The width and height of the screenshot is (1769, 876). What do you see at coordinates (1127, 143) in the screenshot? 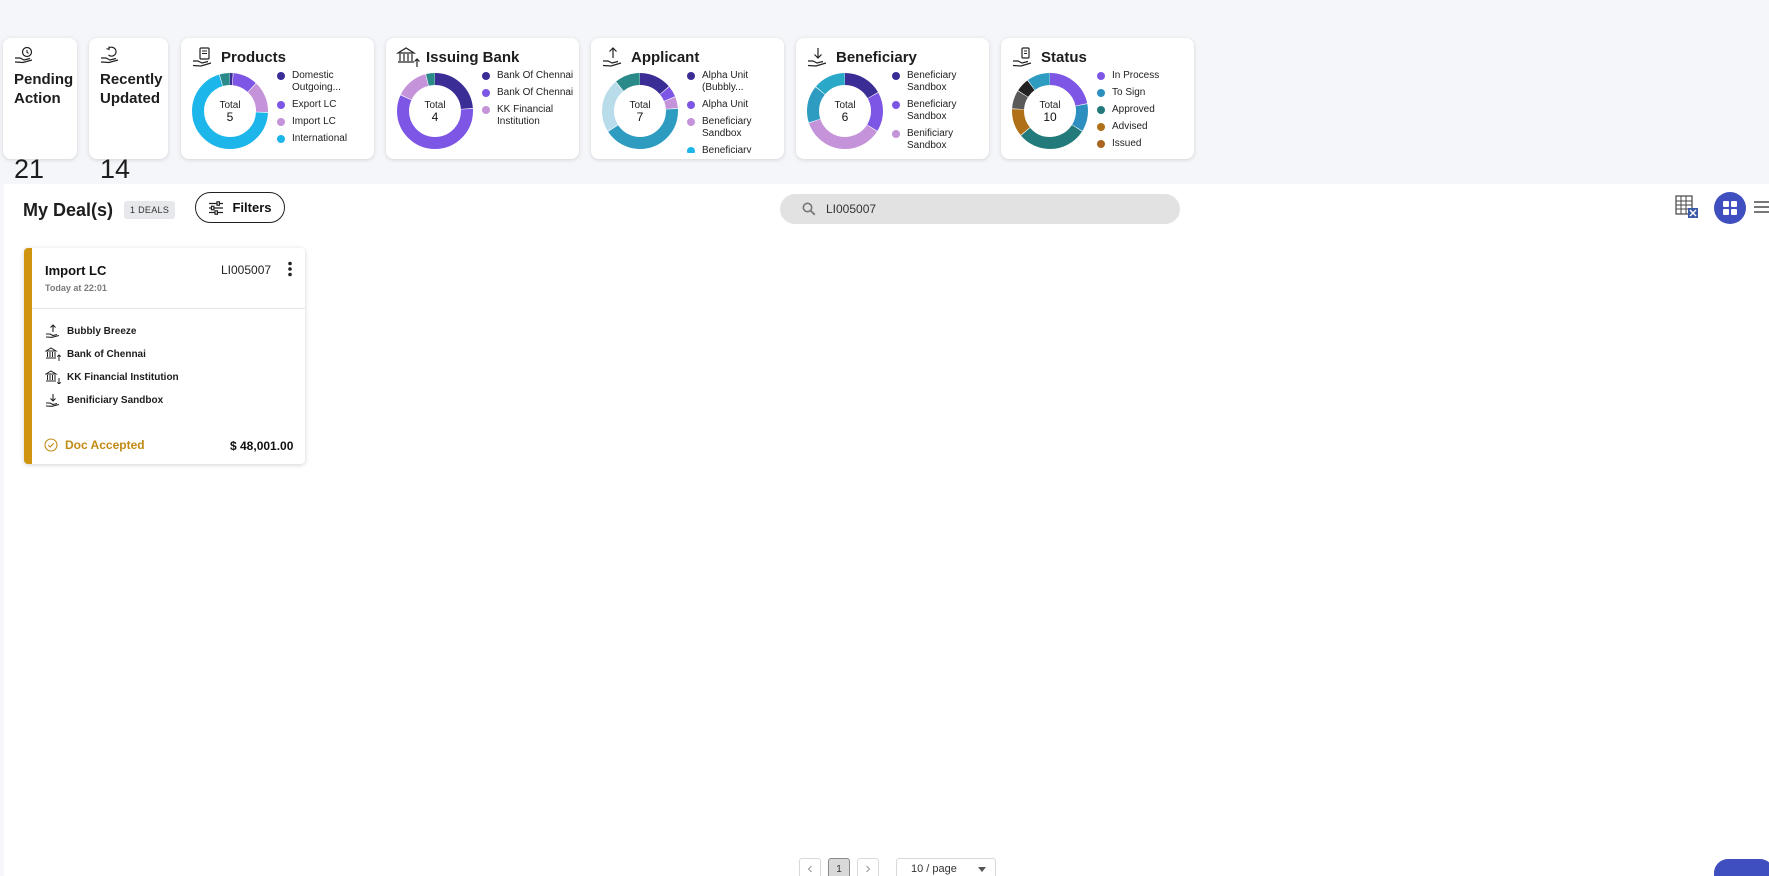
I see `legend-label: Issued` at bounding box center [1127, 143].